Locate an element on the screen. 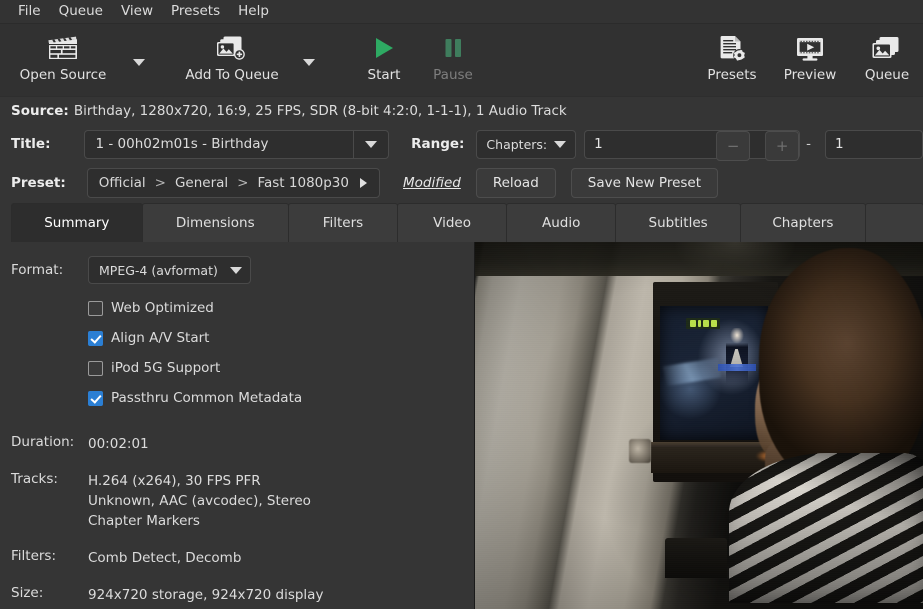  chapter-end-value: 1 is located at coordinates (874, 144).